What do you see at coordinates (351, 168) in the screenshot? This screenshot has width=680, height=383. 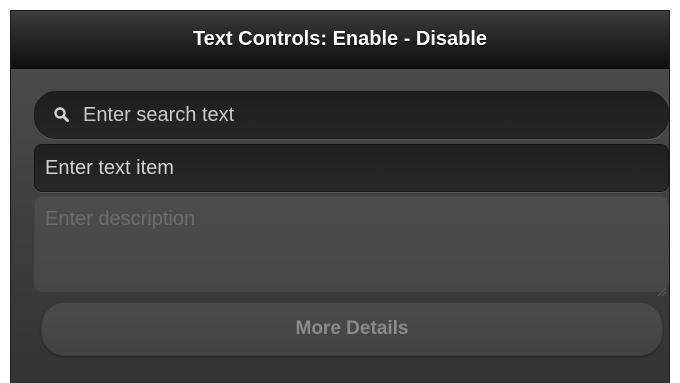 I see `text-item-field: Enter text item` at bounding box center [351, 168].